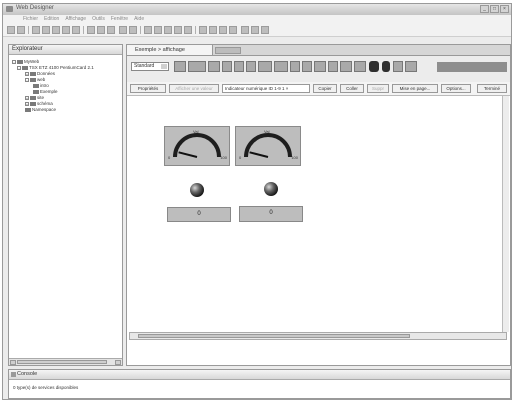 Image resolution: width=515 pixels, height=404 pixels. I want to click on analog-gauge-2: Val 0 100, so click(268, 146).